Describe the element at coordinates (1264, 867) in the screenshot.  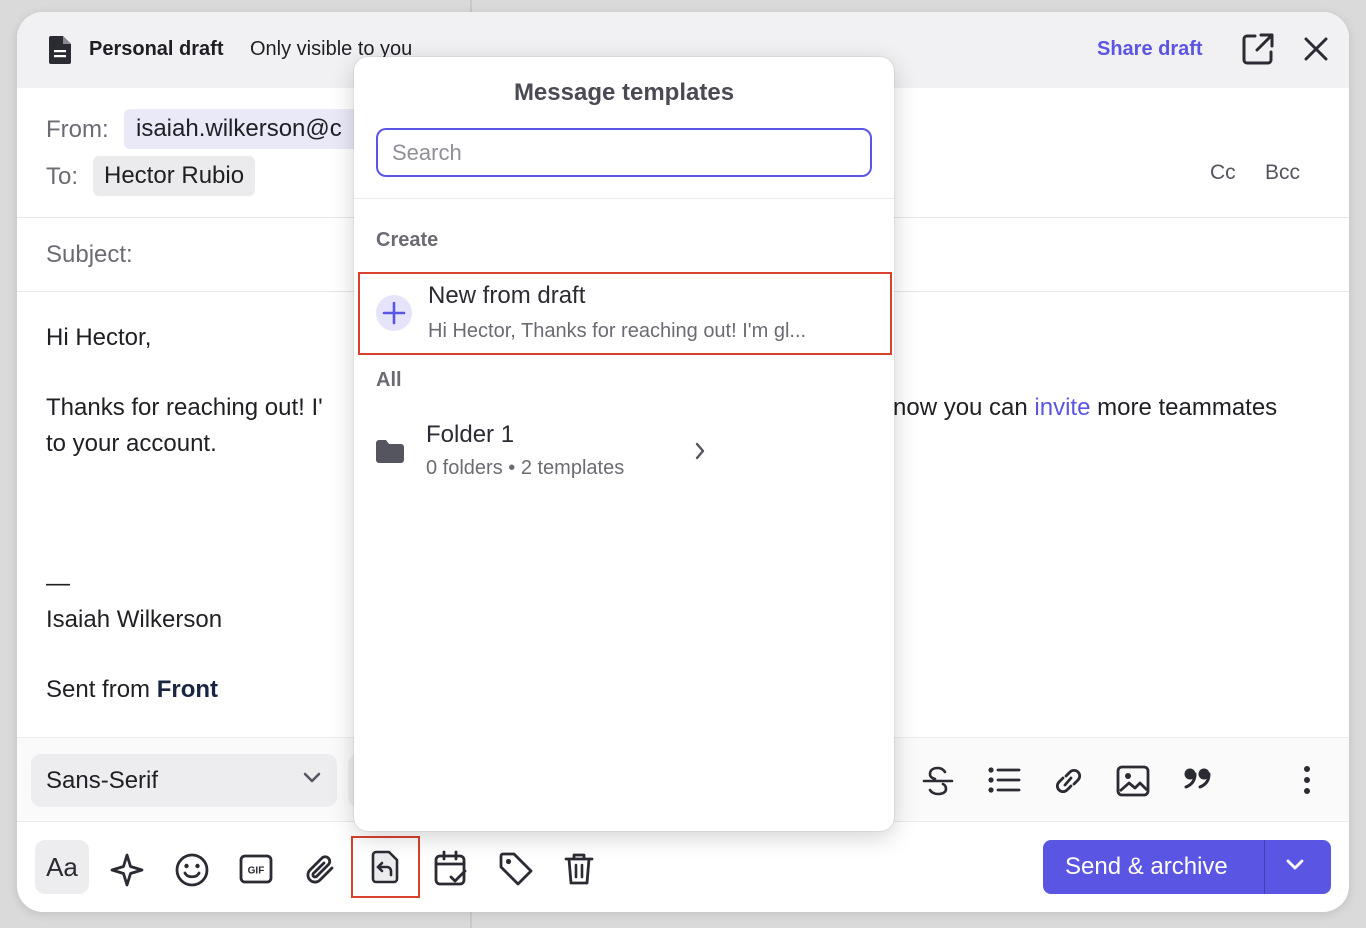
I see `send-button-divider` at that location.